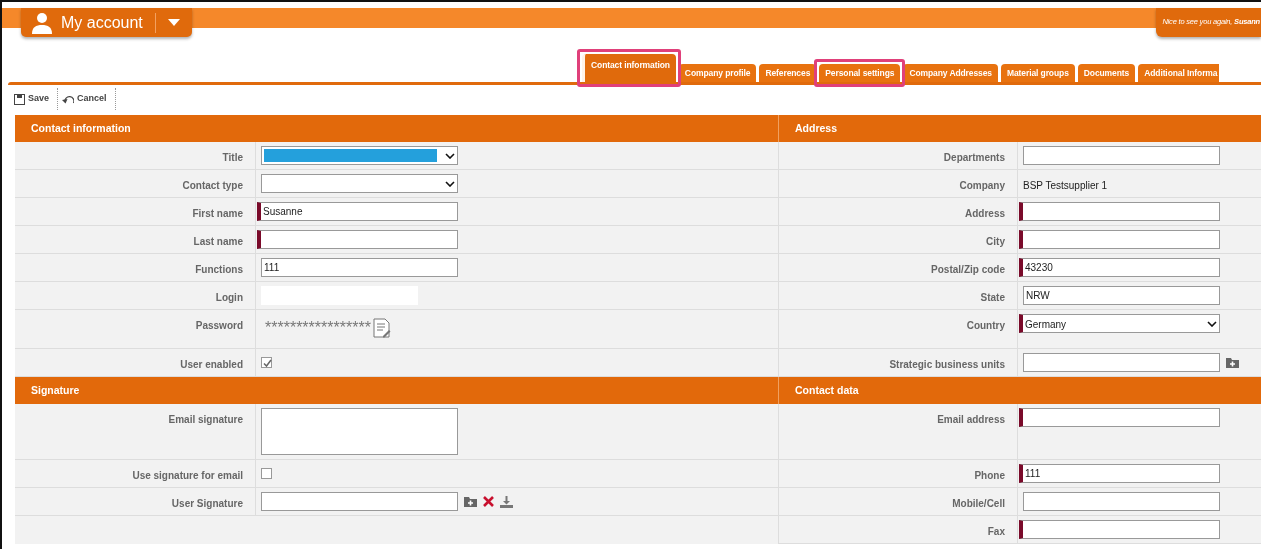  What do you see at coordinates (860, 73) in the screenshot?
I see `tab: Personal settings` at bounding box center [860, 73].